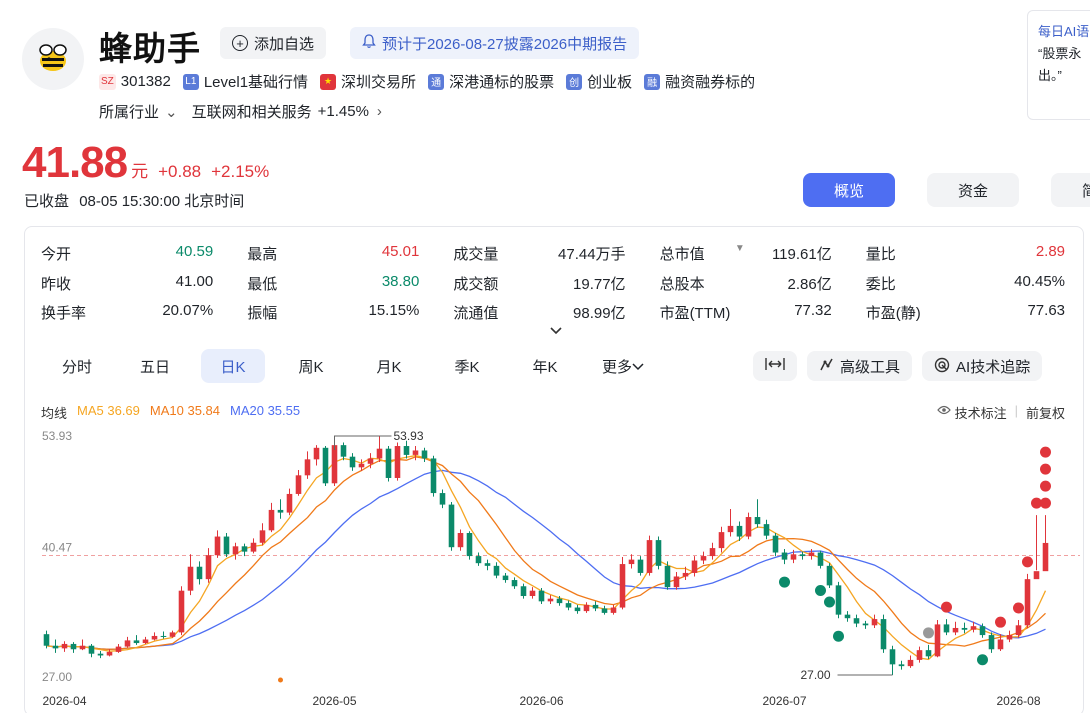  Describe the element at coordinates (1018, 701) in the screenshot. I see `x-tick-label: 2026-08` at that location.